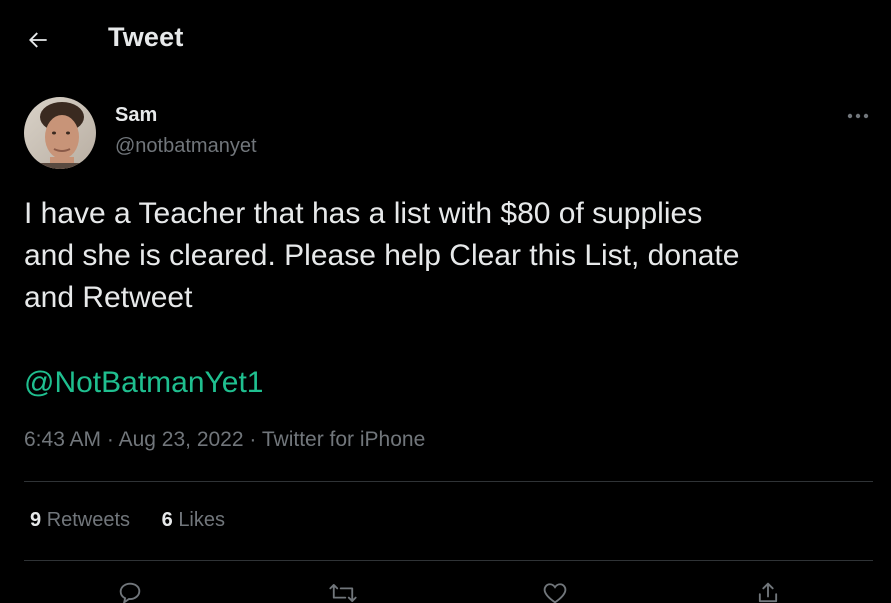 The image size is (891, 603). I want to click on header: Tweet, so click(445, 40).